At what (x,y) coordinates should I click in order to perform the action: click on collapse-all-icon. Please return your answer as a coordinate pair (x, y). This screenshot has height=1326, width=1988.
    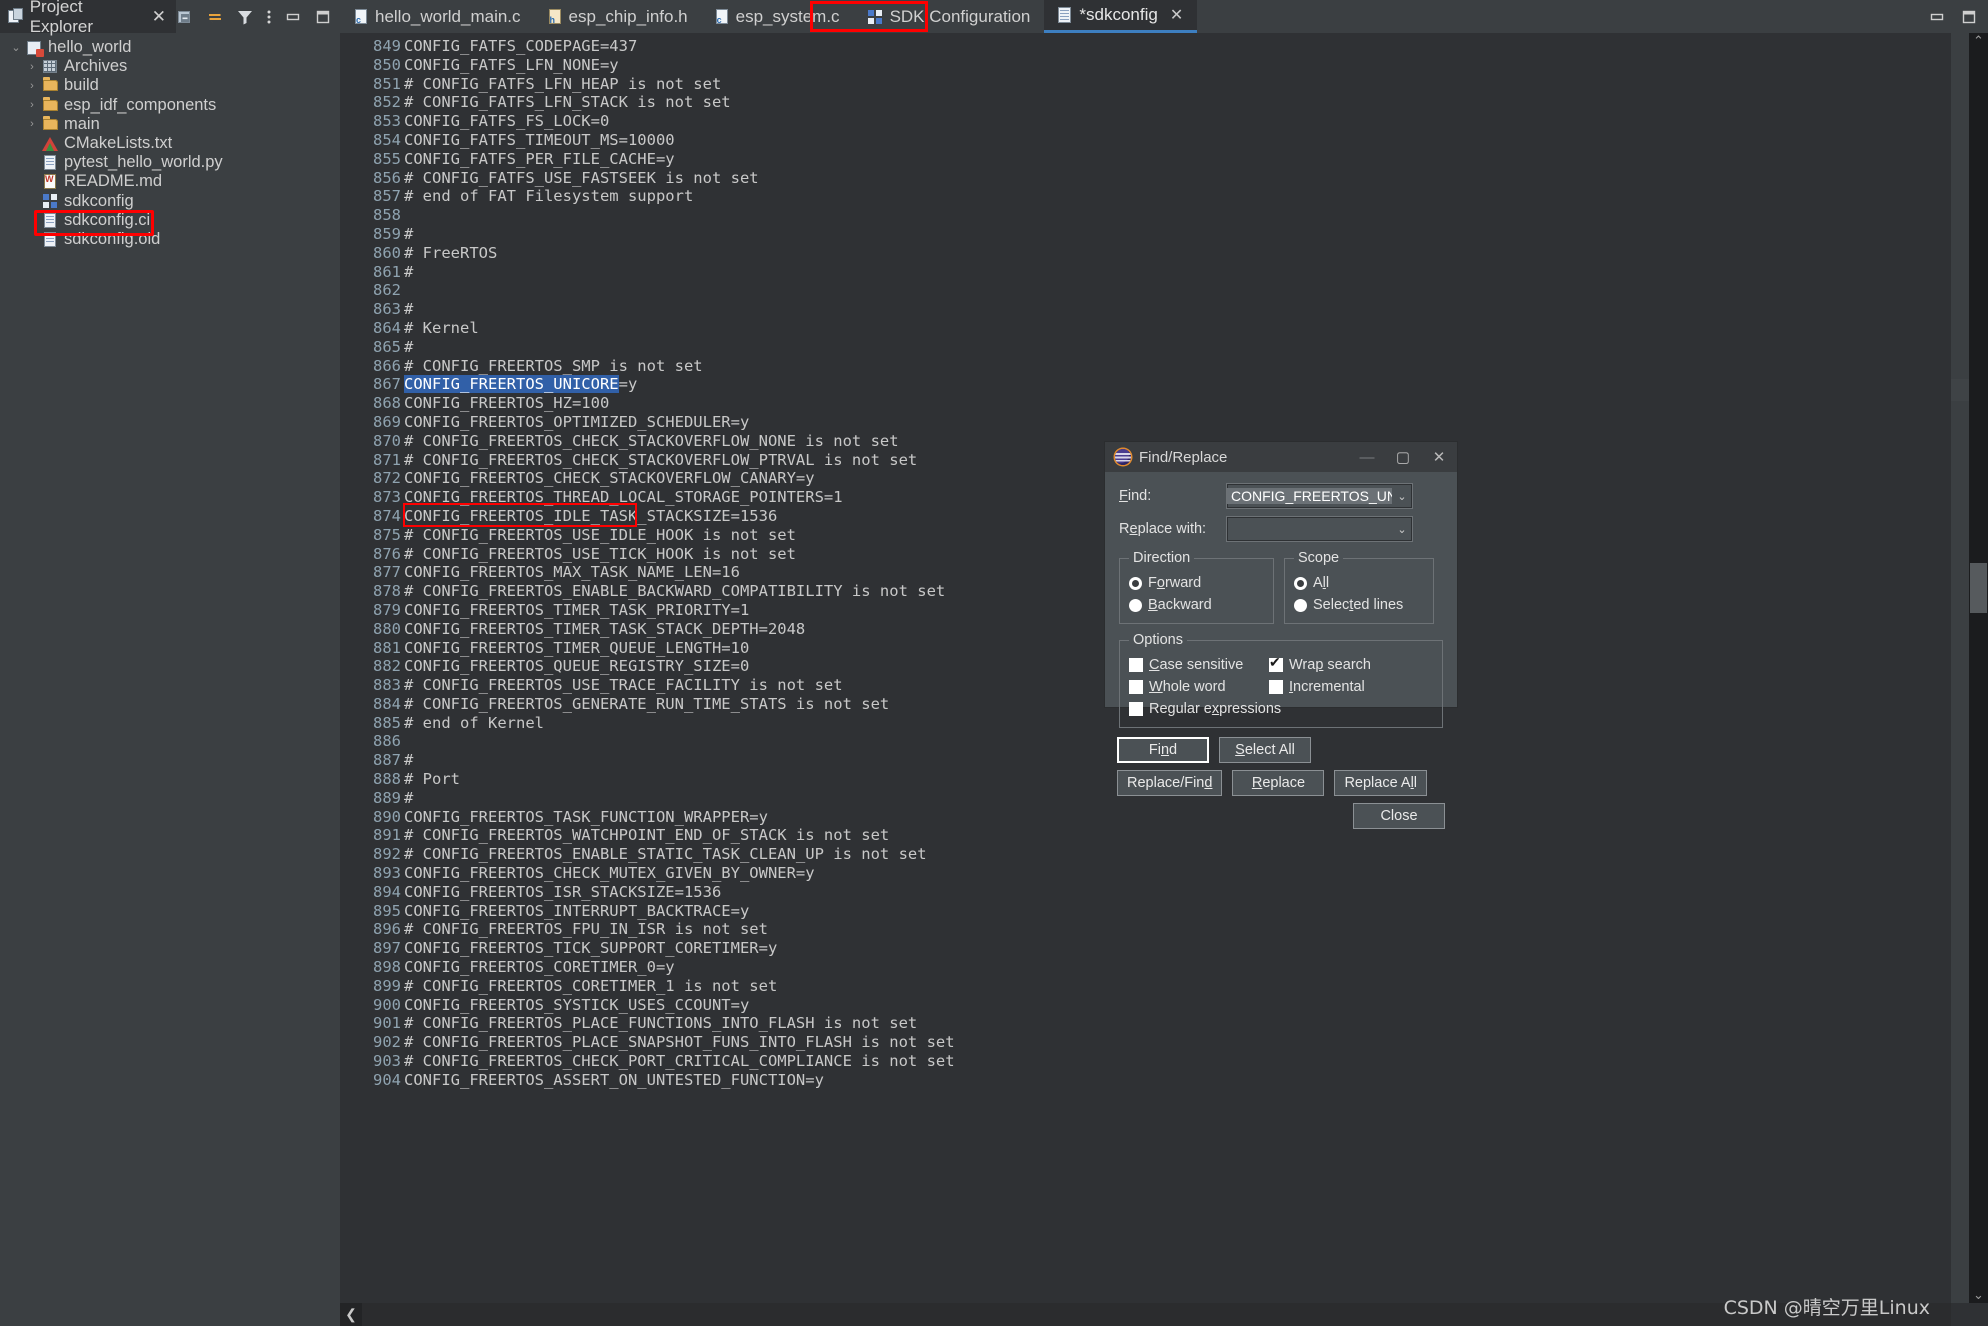
    Looking at the image, I should click on (185, 17).